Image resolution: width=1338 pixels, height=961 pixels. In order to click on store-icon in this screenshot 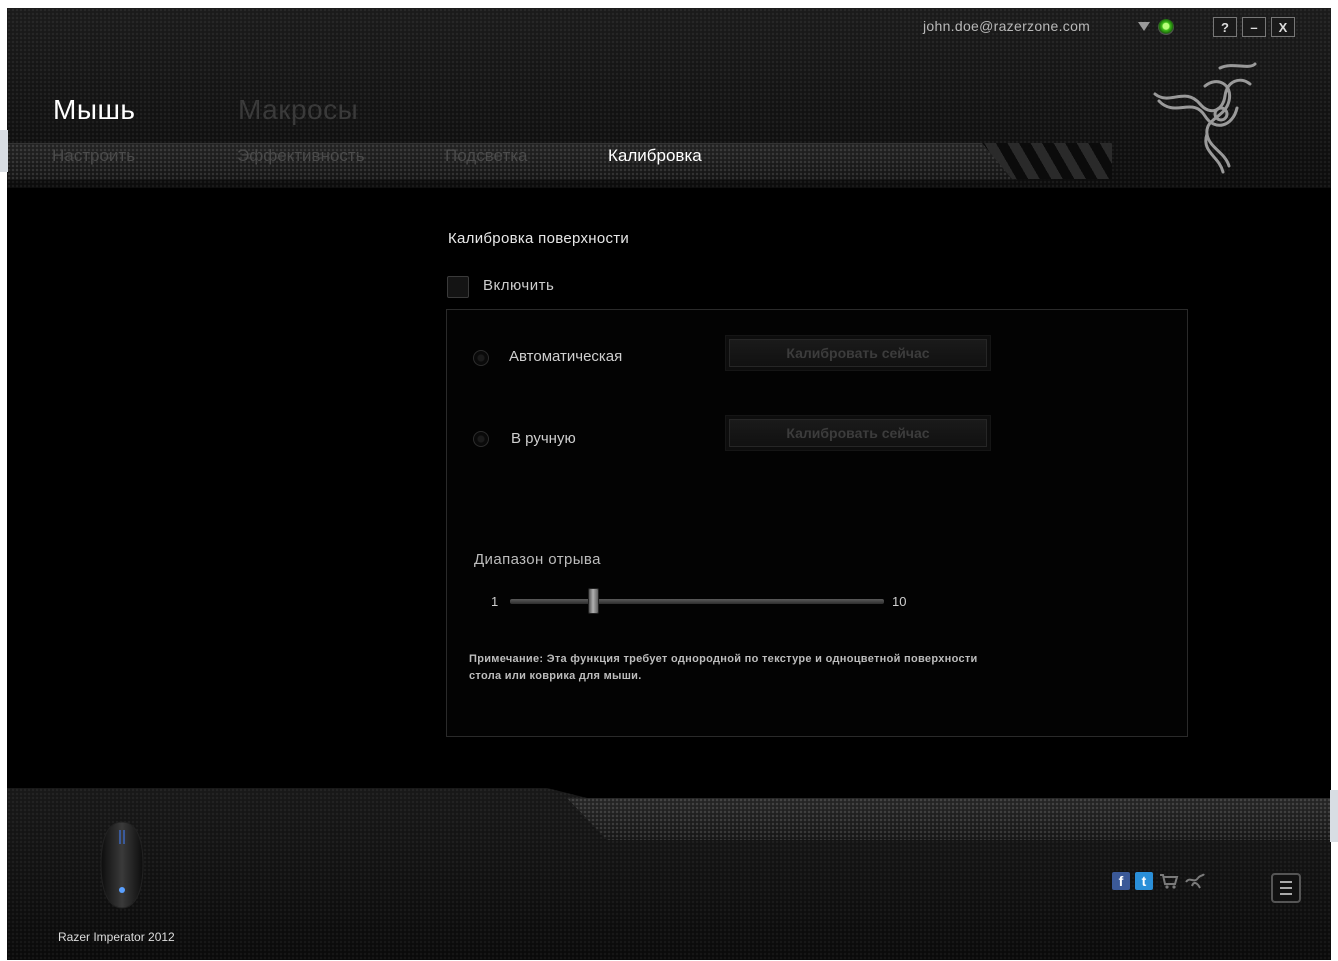, I will do `click(1169, 881)`.